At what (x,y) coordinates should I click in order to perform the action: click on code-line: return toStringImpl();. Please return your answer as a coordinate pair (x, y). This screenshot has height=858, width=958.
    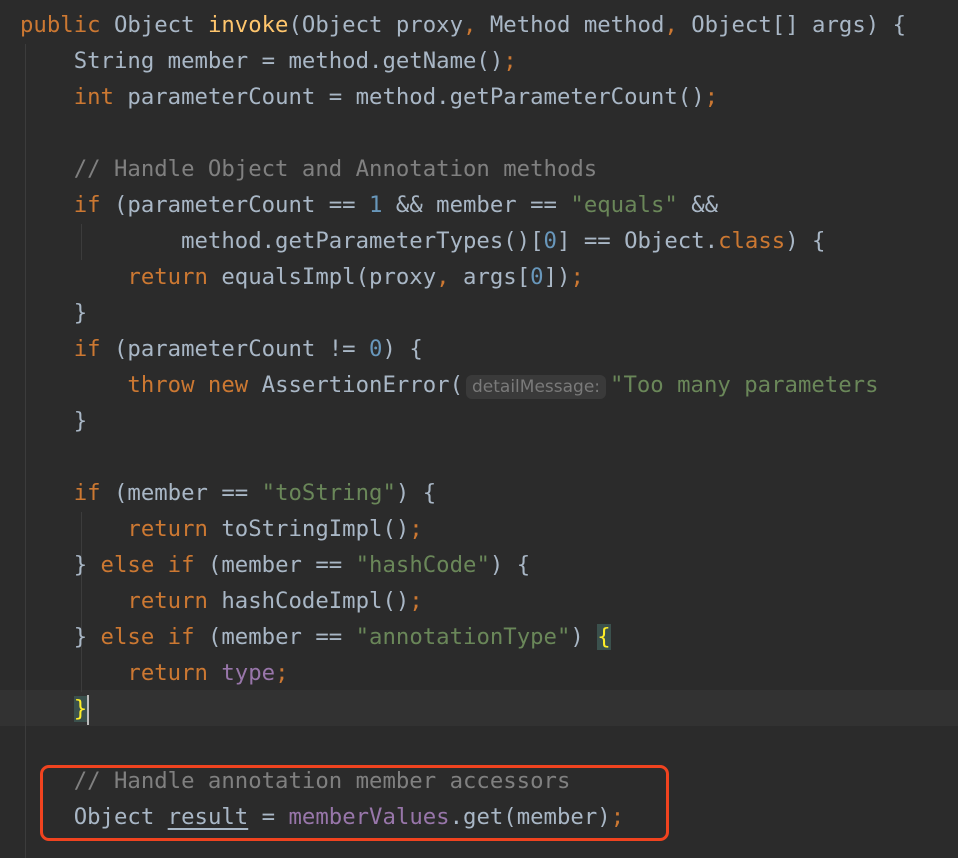
    Looking at the image, I should click on (221, 529).